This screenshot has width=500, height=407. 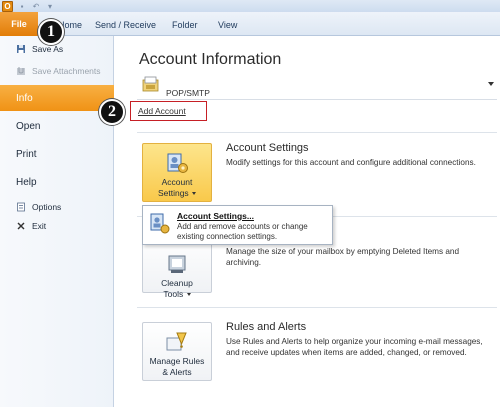 I want to click on cleanup-button-line2-wrap: Tools, so click(x=177, y=294).